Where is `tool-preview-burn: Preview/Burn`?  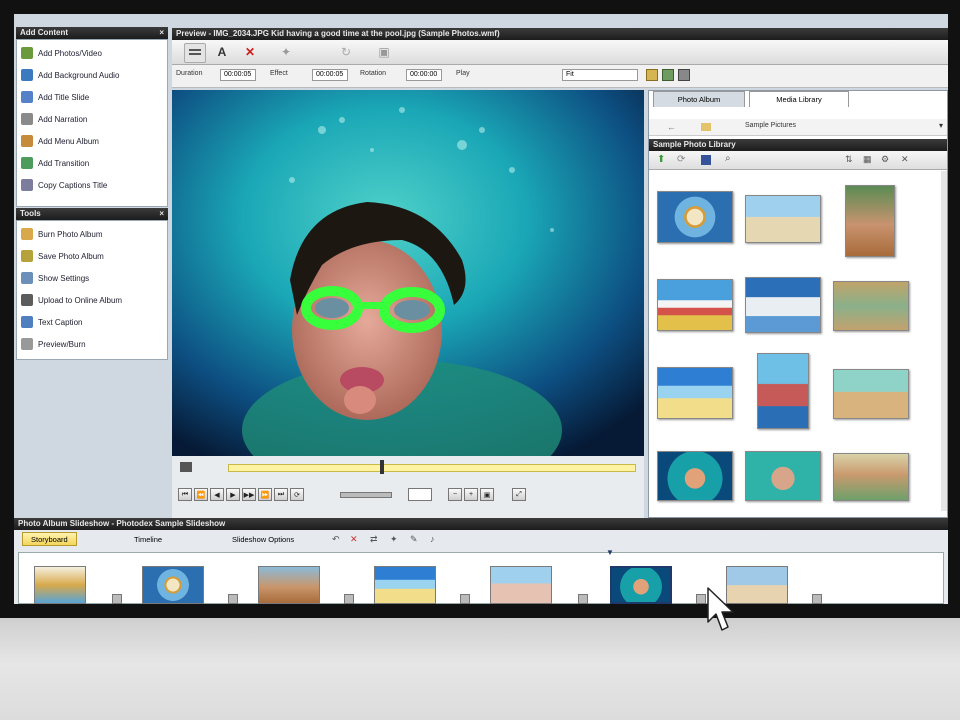 tool-preview-burn: Preview/Burn is located at coordinates (53, 344).